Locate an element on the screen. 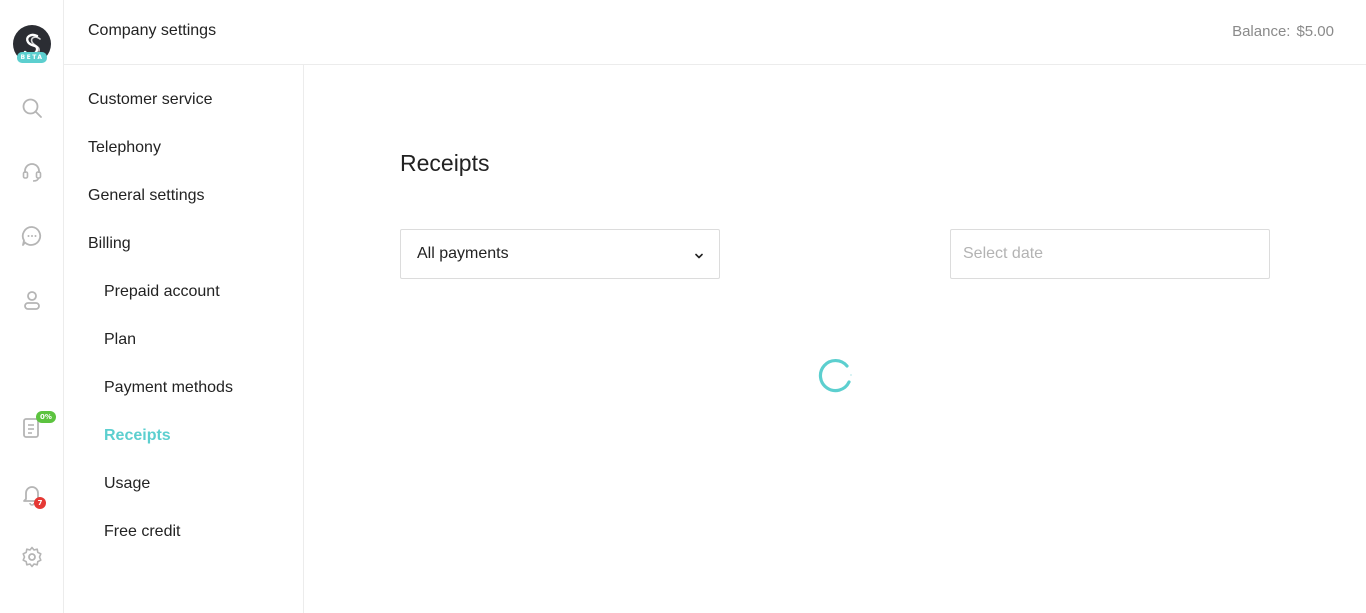  beta-badge: BETA is located at coordinates (32, 57).